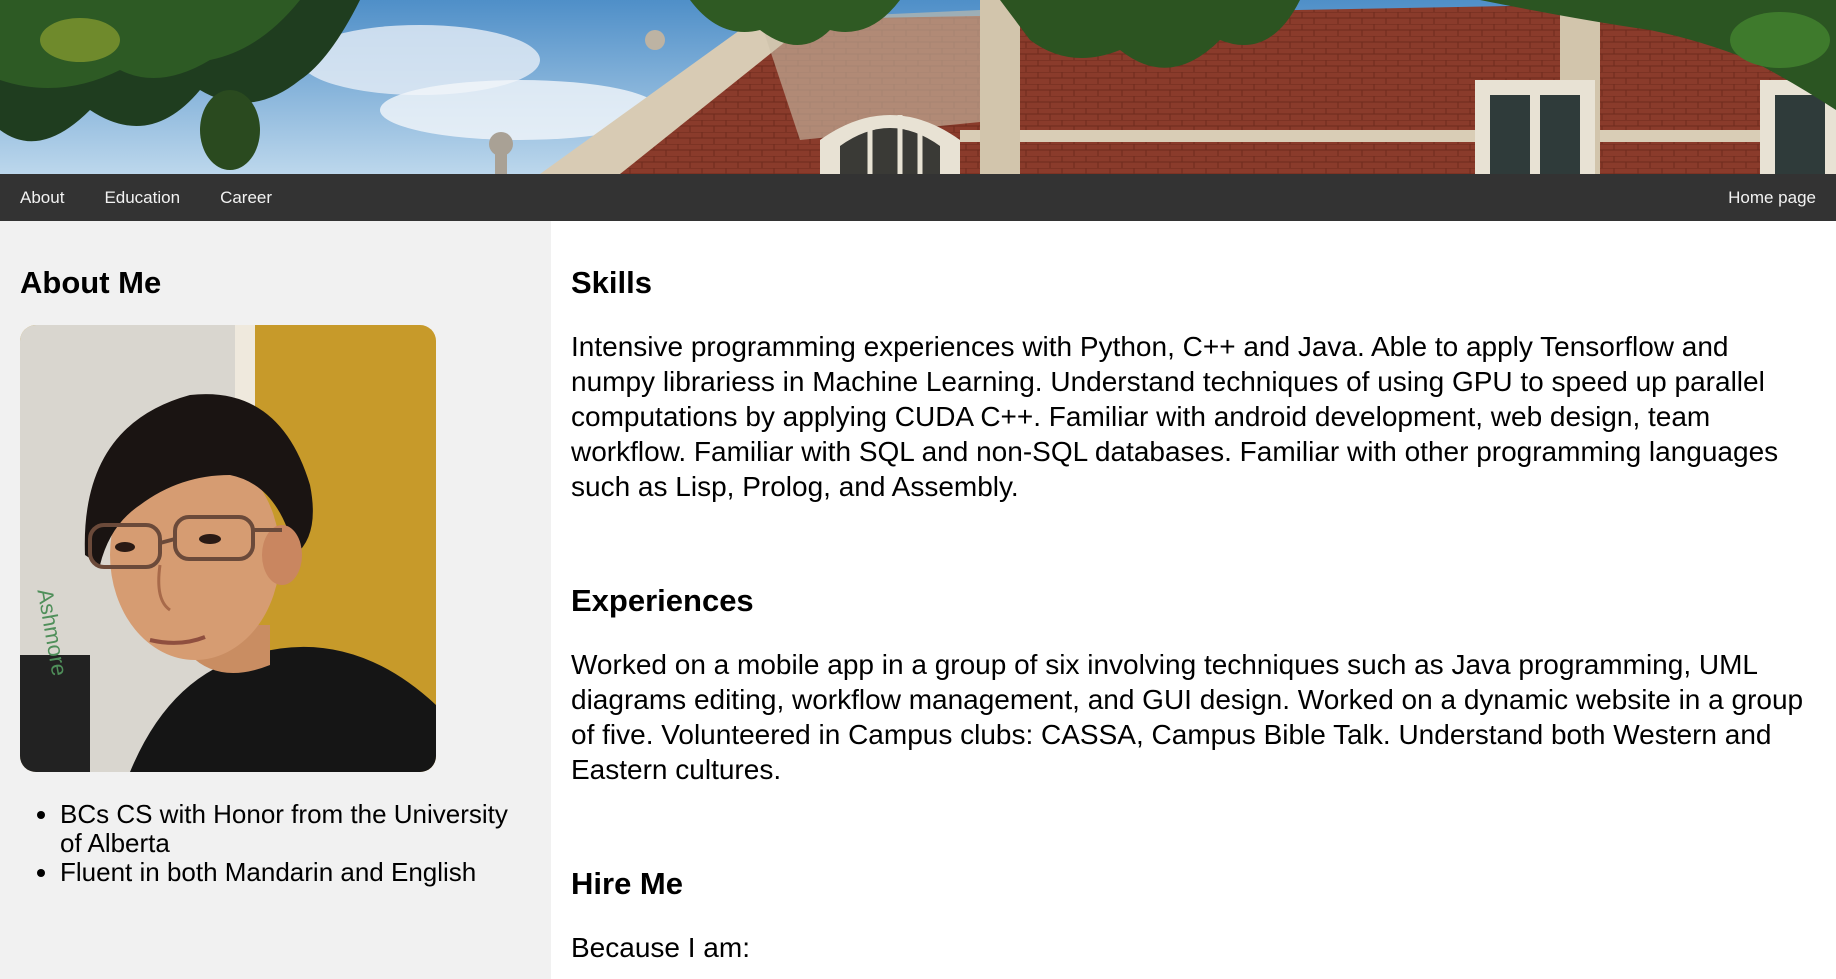 The image size is (1836, 979). Describe the element at coordinates (91, 282) in the screenshot. I see `sidebar-title: About Me` at that location.